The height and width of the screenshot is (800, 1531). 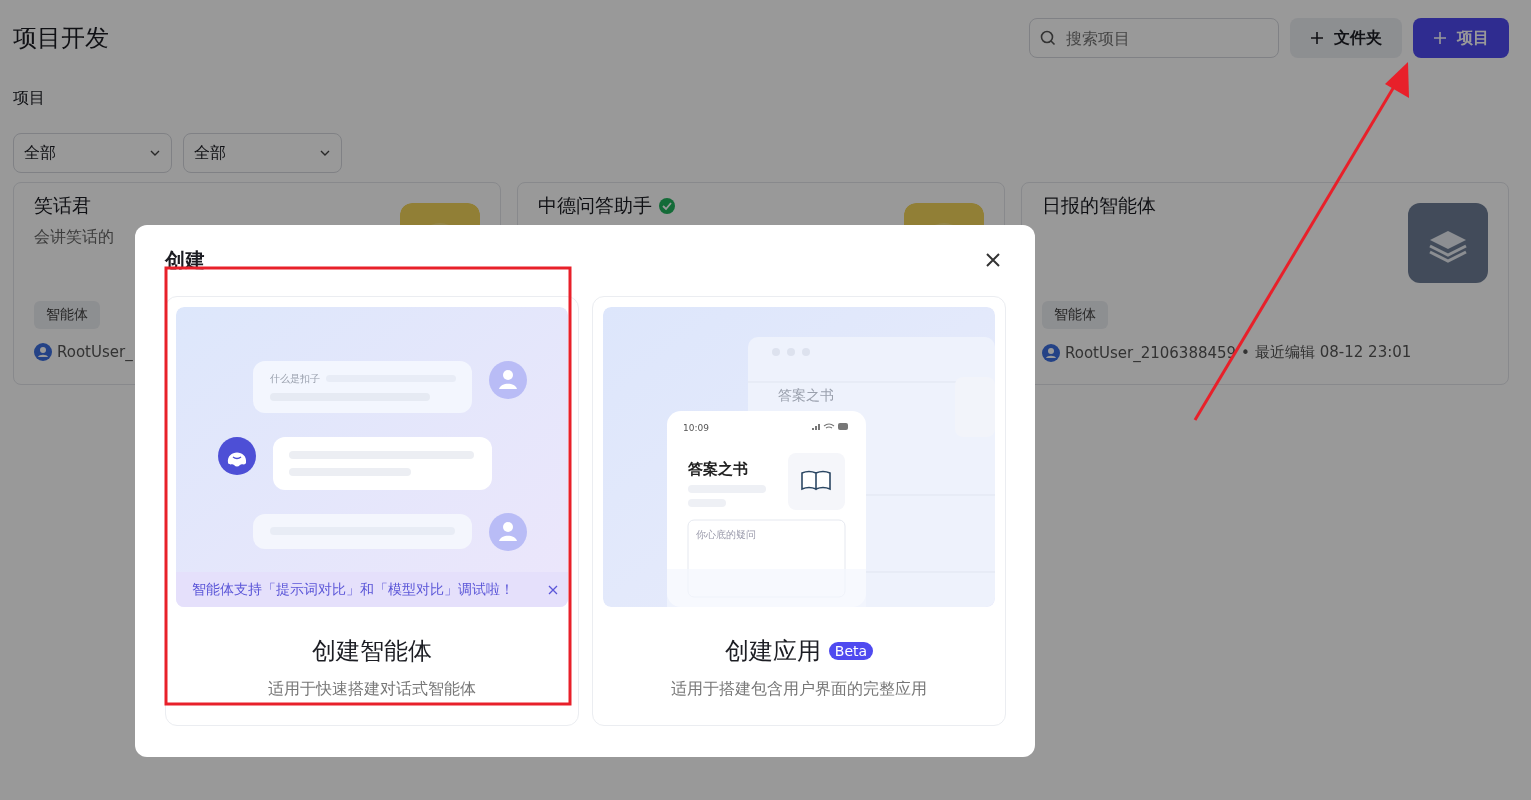 I want to click on beta-badge: Beta, so click(x=851, y=651).